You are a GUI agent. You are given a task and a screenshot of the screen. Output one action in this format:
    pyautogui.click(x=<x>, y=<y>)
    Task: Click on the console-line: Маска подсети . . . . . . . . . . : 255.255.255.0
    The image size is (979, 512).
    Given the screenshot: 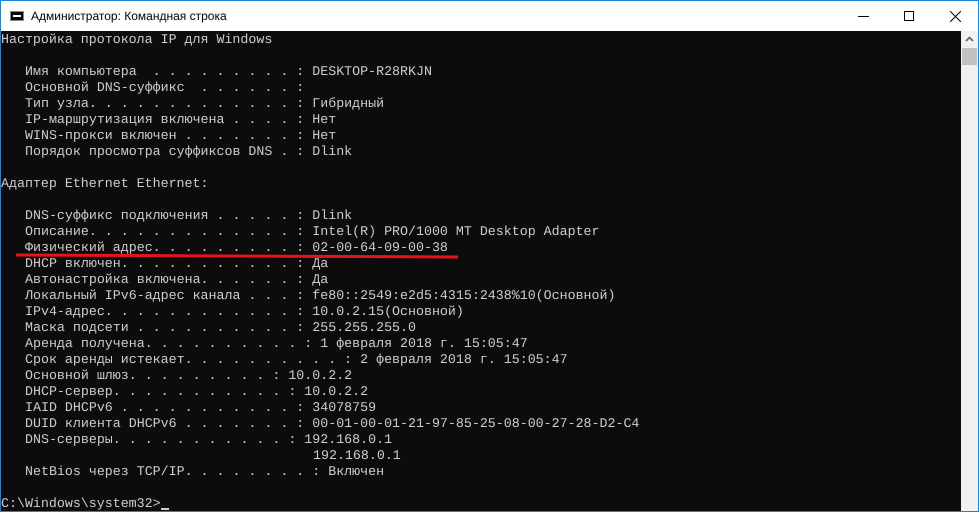 What is the action you would take?
    pyautogui.click(x=220, y=327)
    